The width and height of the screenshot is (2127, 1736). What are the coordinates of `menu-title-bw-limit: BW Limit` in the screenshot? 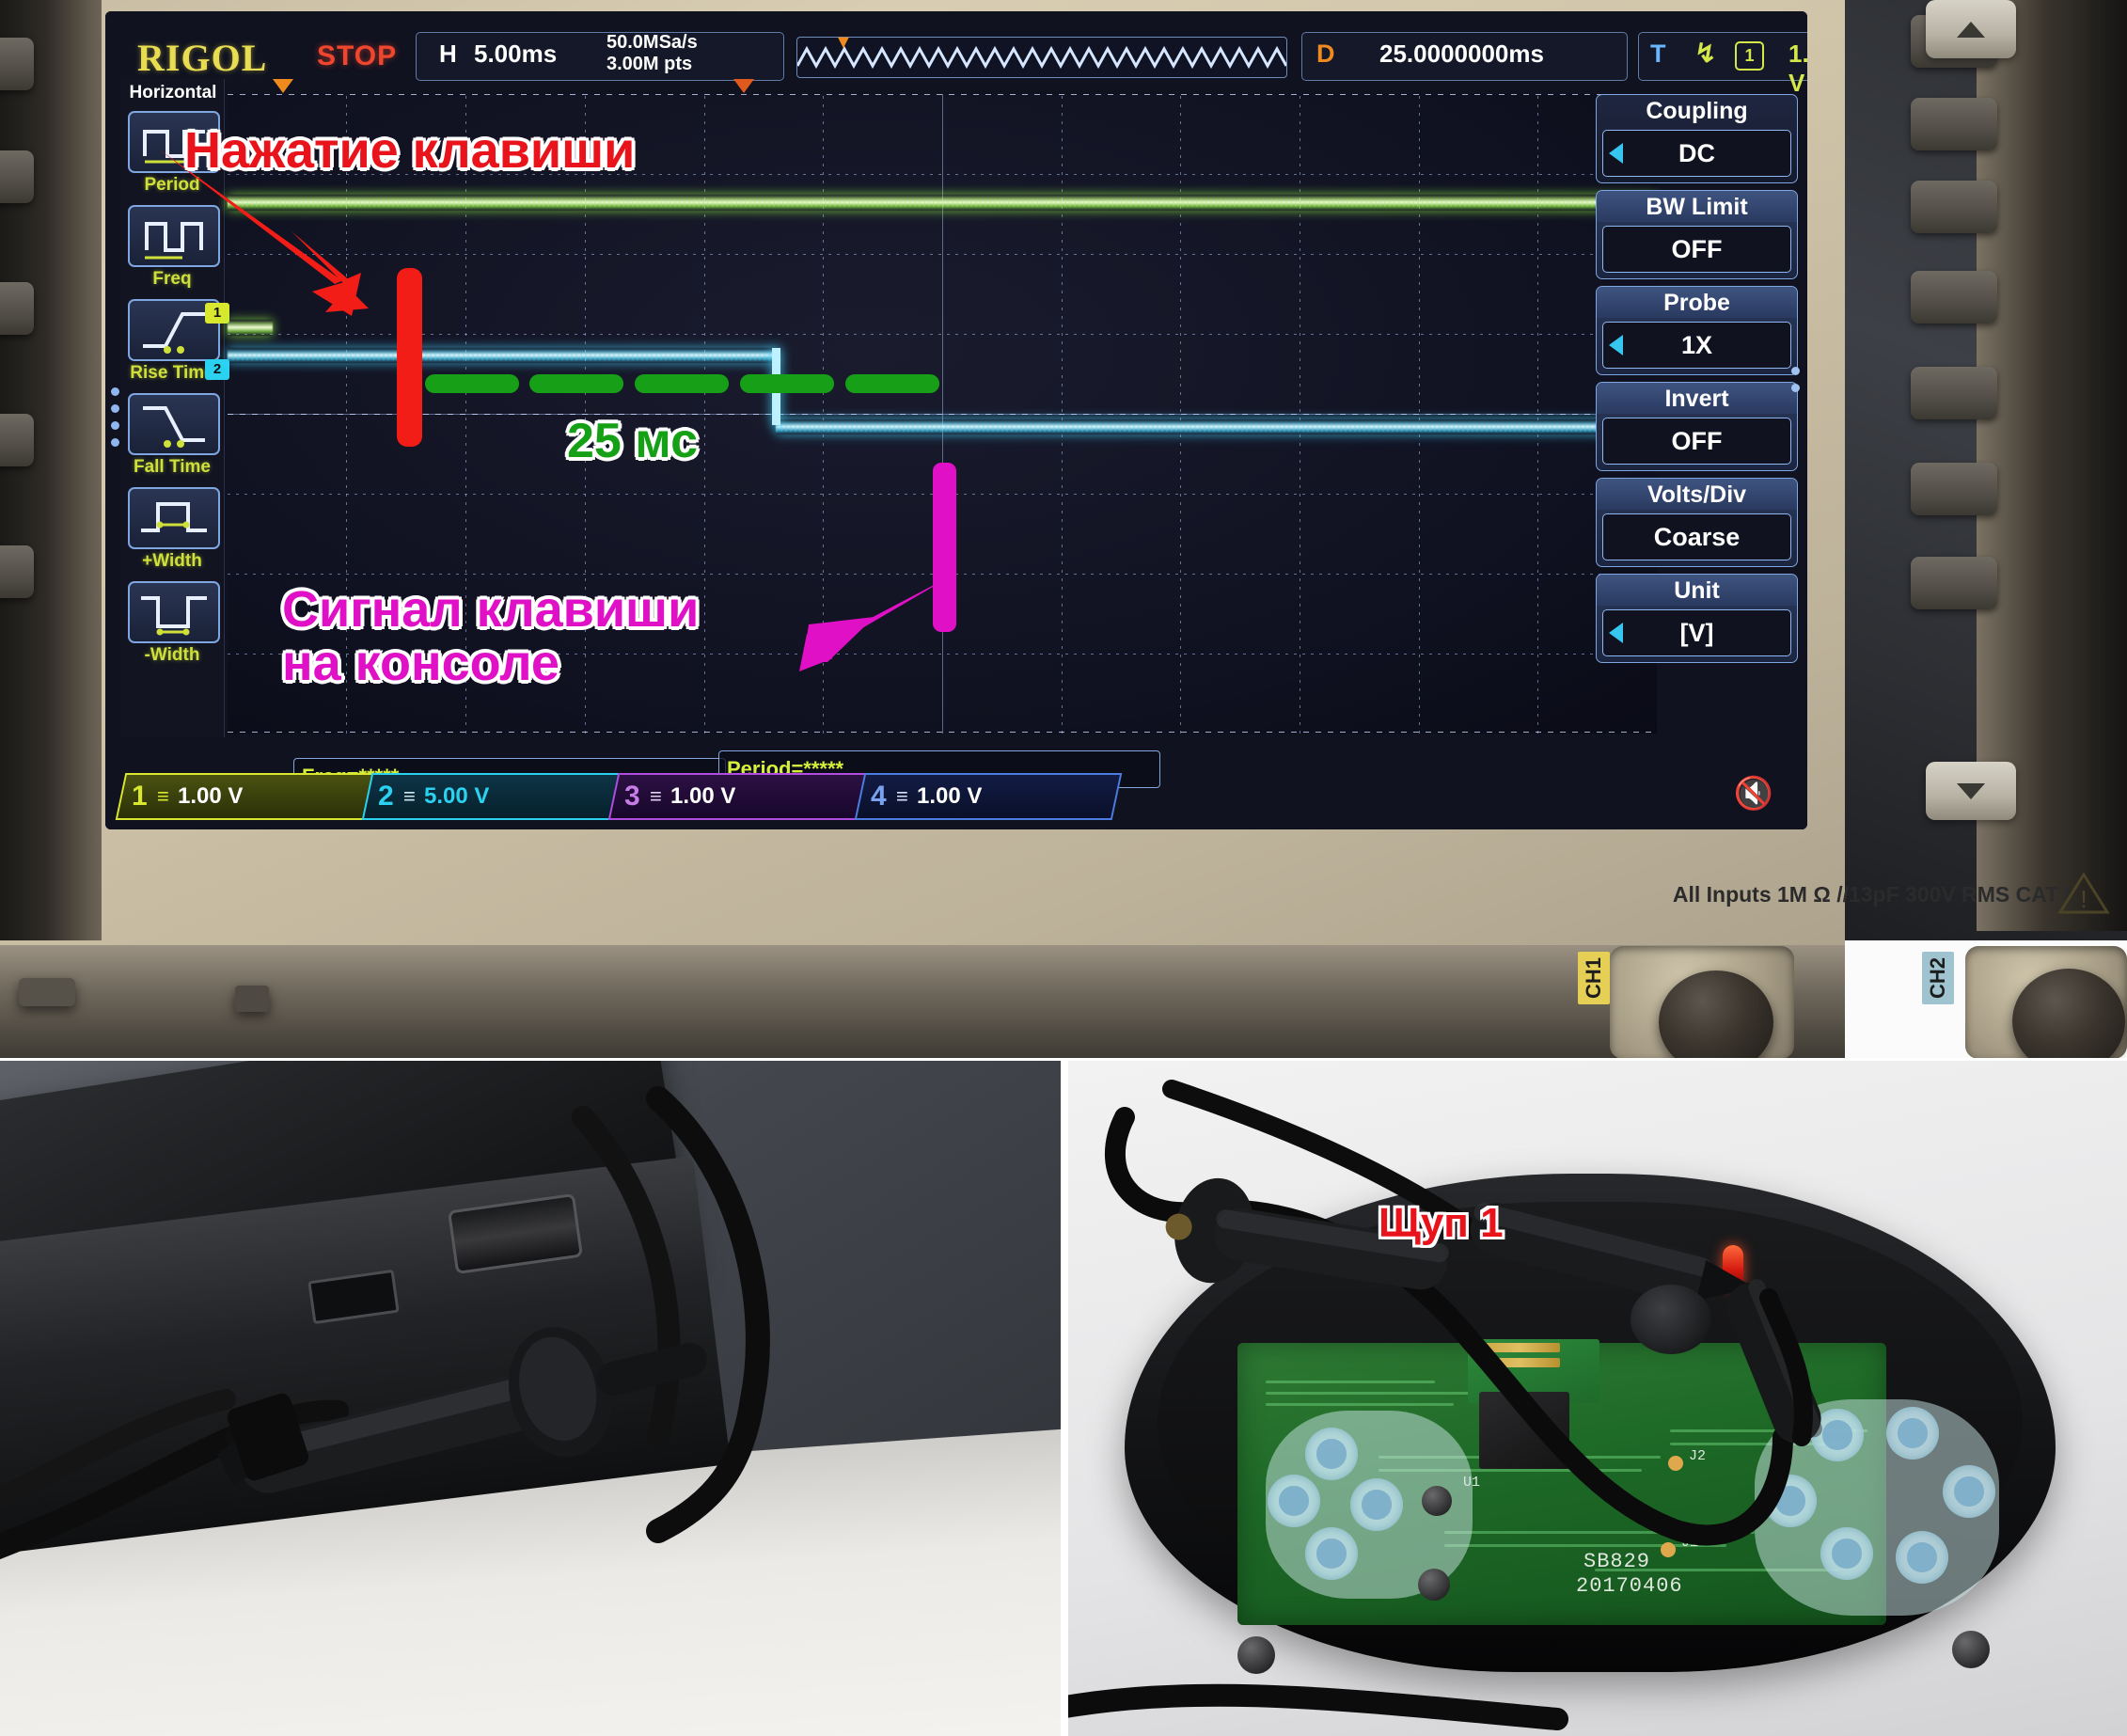 It's located at (1697, 207).